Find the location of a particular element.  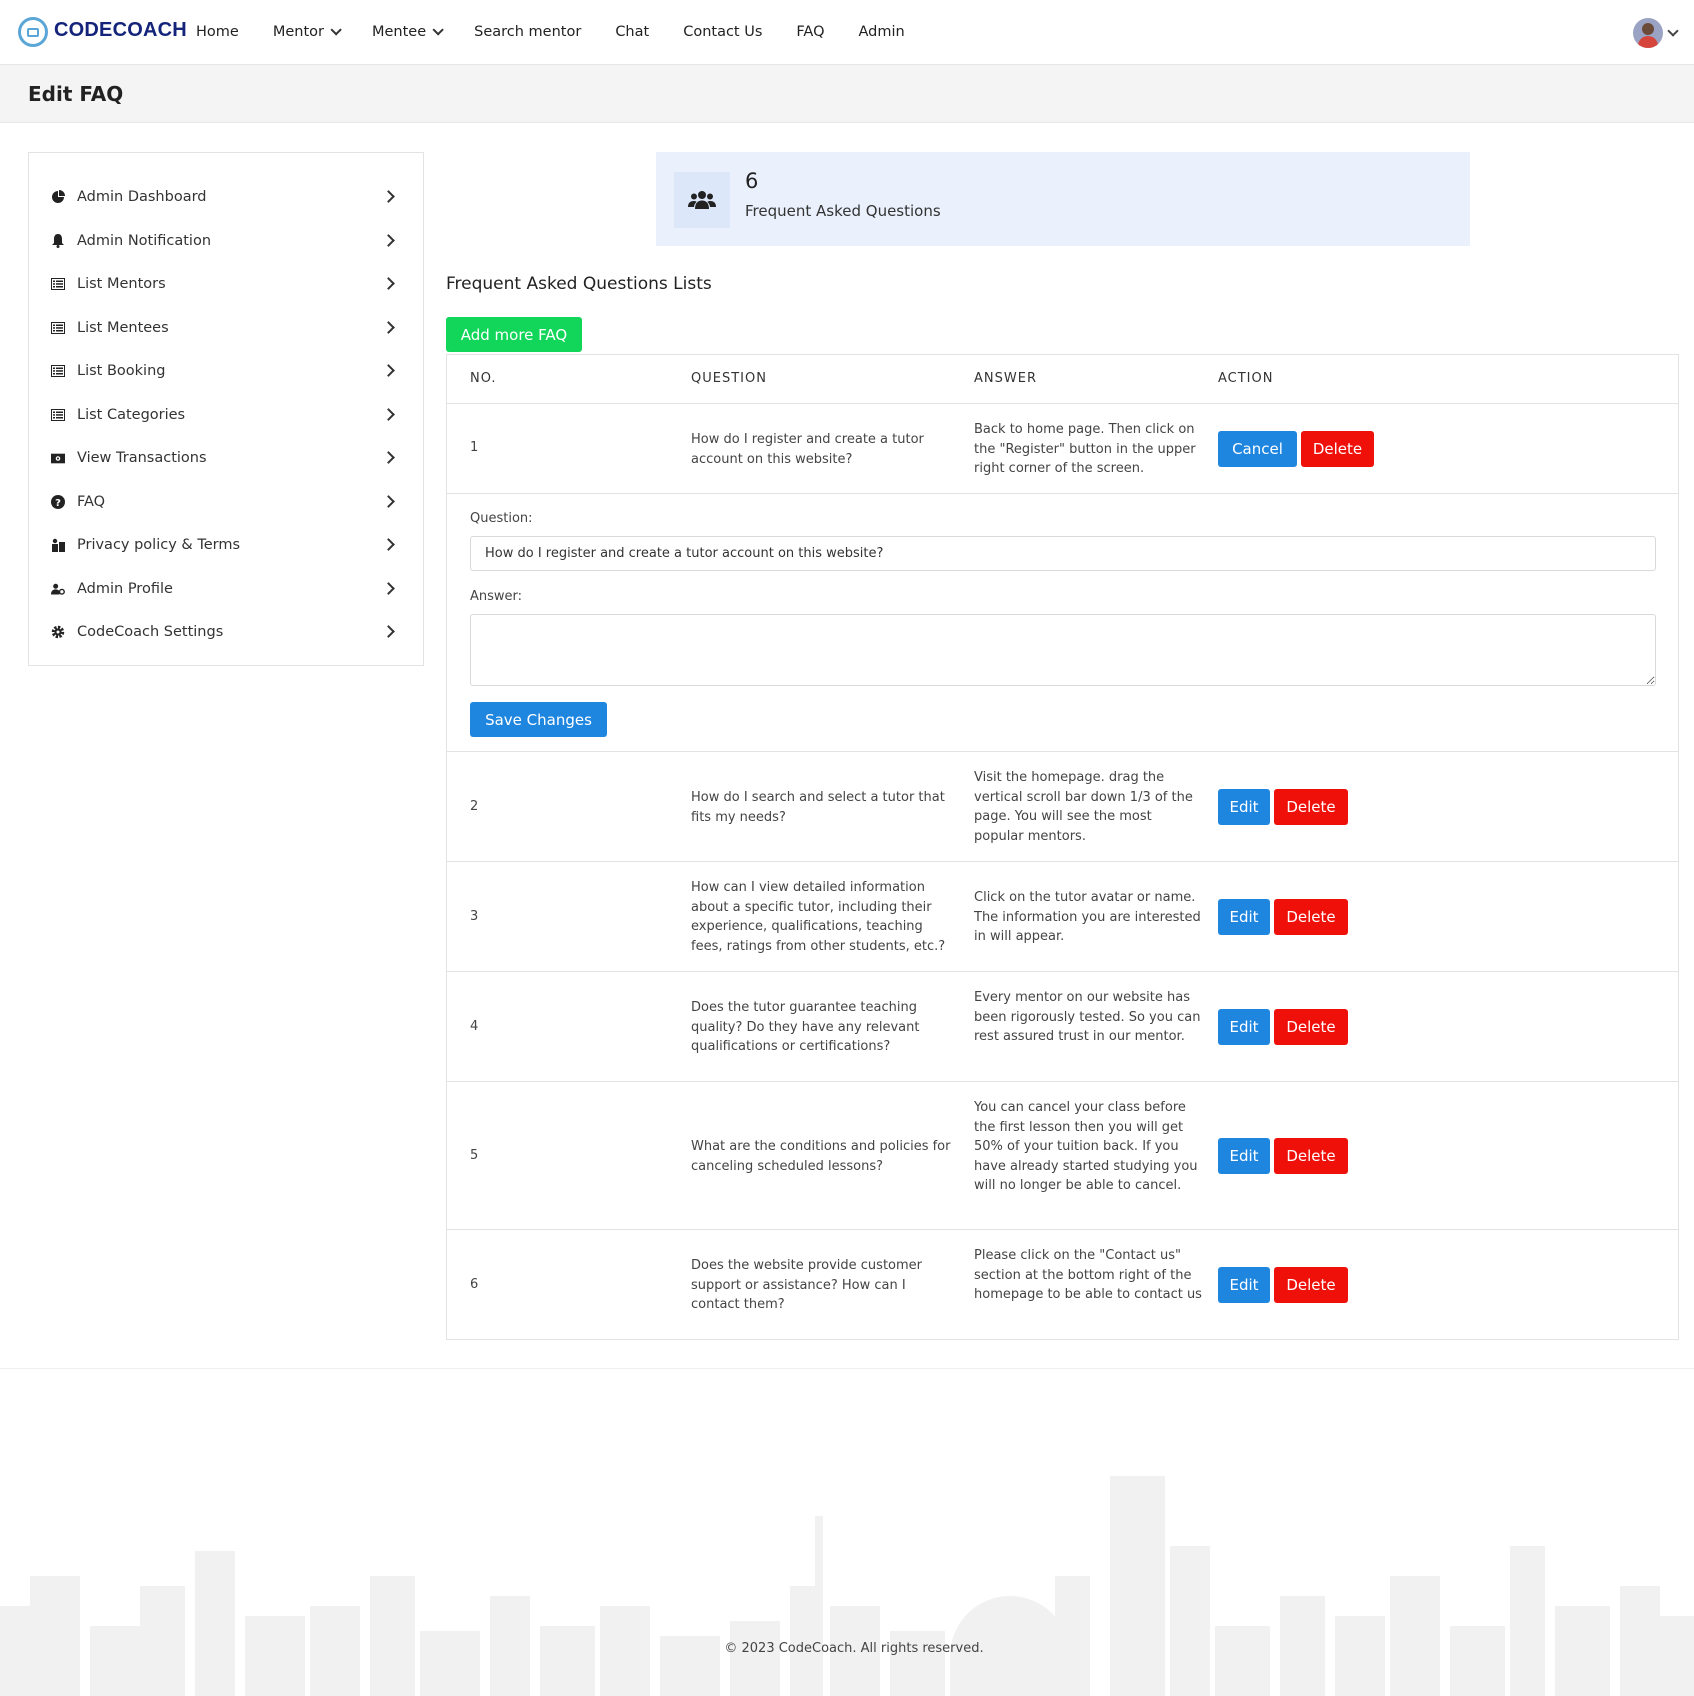

nav-mentee-dropdown: Mentee is located at coordinates (408, 32).